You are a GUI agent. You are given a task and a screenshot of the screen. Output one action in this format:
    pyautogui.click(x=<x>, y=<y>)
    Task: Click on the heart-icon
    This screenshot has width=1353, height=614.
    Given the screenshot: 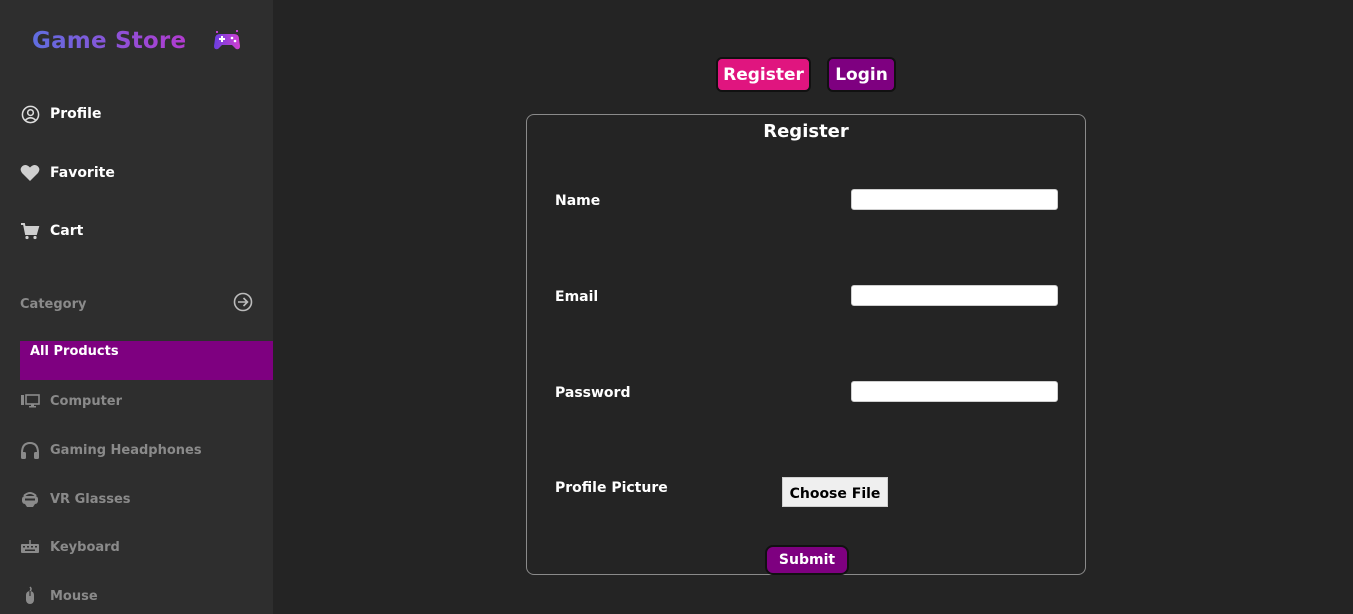 What is the action you would take?
    pyautogui.click(x=30, y=173)
    